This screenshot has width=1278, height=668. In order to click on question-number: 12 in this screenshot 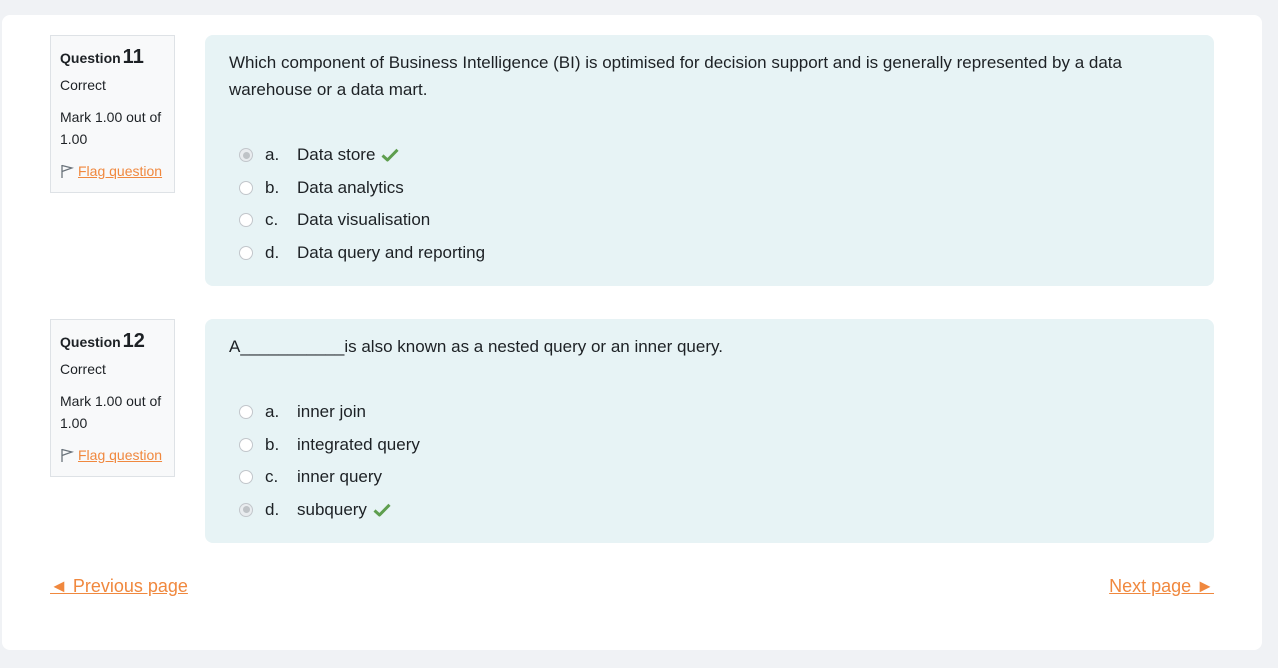, I will do `click(133, 341)`.